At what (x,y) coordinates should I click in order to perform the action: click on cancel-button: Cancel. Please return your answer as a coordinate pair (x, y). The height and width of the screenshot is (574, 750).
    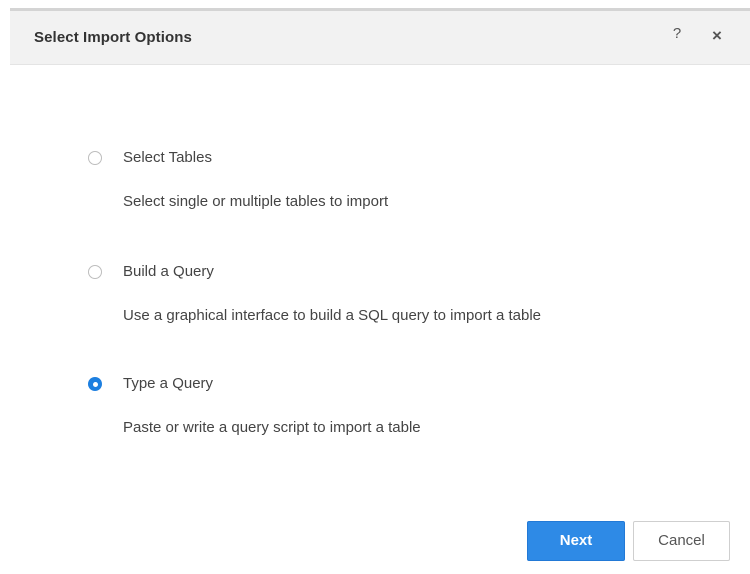
    Looking at the image, I should click on (681, 541).